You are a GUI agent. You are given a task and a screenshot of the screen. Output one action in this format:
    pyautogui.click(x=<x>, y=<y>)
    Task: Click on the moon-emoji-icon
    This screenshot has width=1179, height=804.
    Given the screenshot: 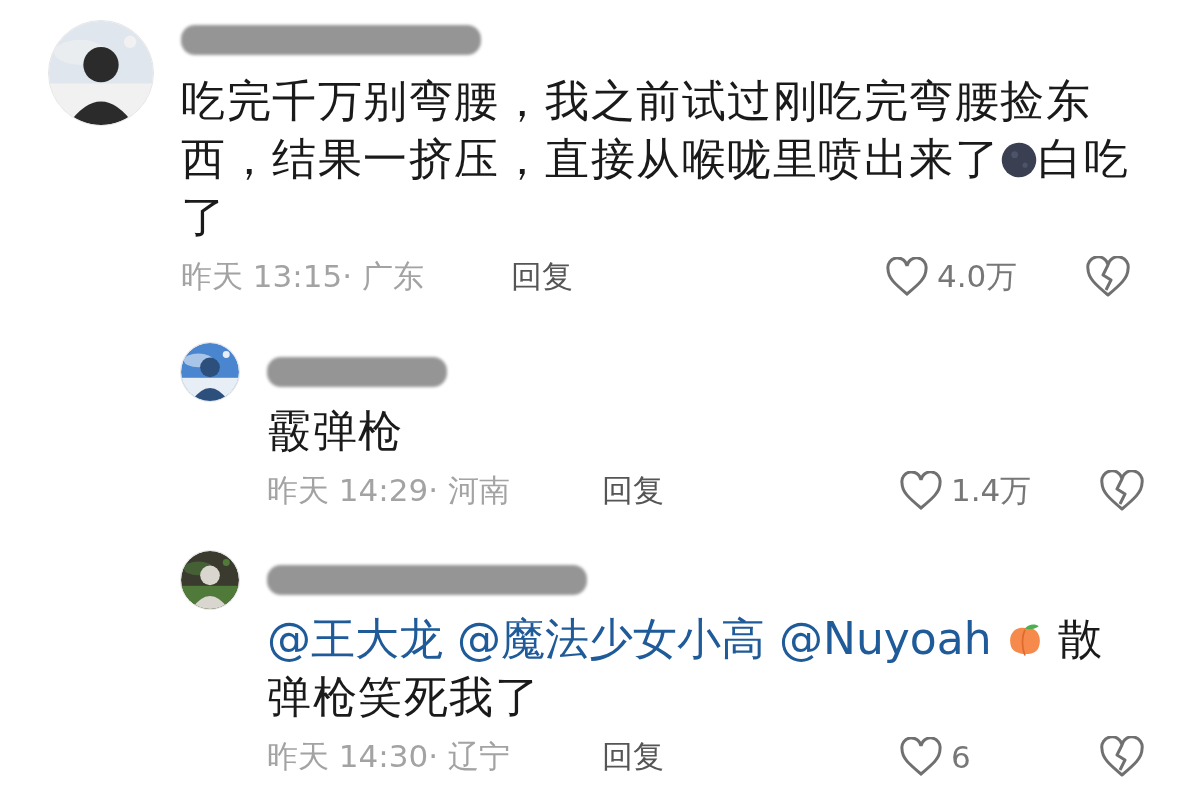 What is the action you would take?
    pyautogui.click(x=1019, y=160)
    